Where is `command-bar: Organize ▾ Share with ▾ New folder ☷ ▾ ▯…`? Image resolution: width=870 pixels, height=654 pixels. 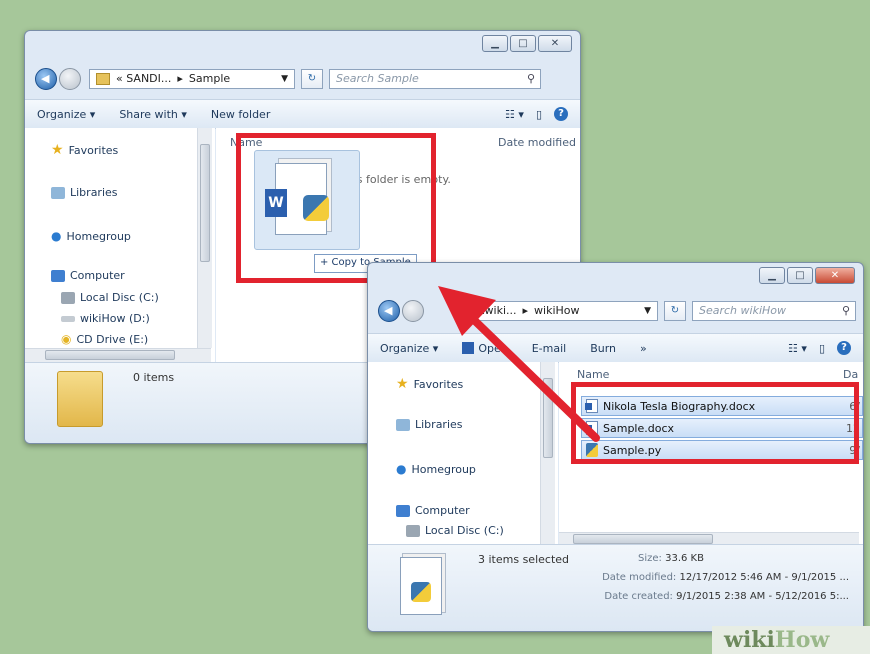 command-bar: Organize ▾ Share with ▾ New folder ☷ ▾ ▯… is located at coordinates (302, 114).